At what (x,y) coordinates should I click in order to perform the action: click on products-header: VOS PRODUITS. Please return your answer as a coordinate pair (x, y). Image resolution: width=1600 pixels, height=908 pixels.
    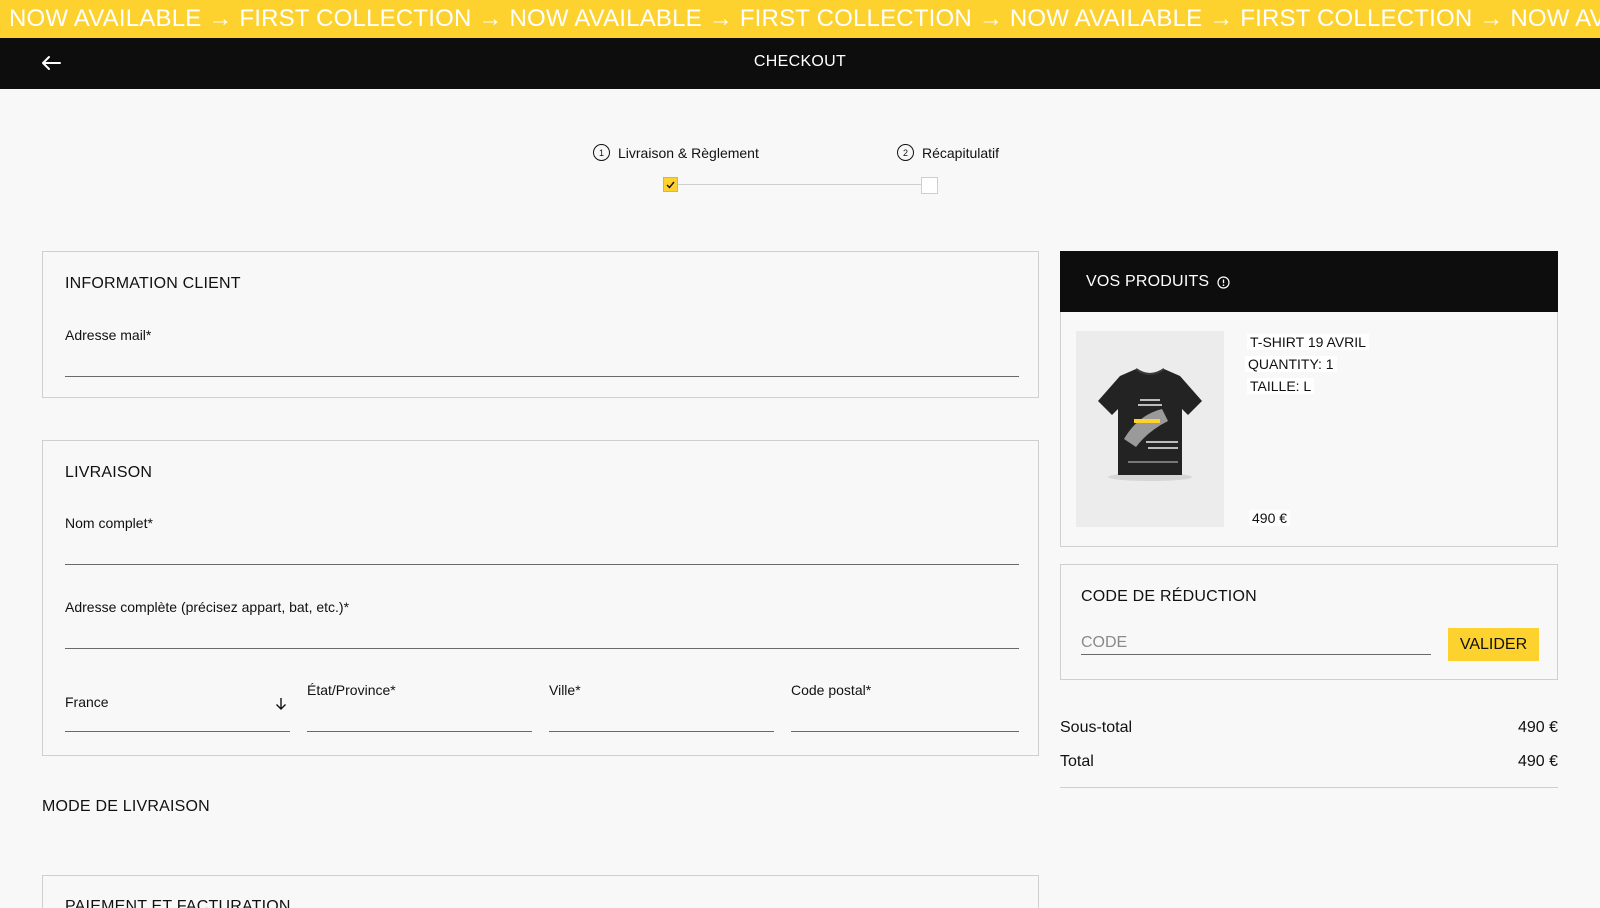
    Looking at the image, I should click on (1309, 281).